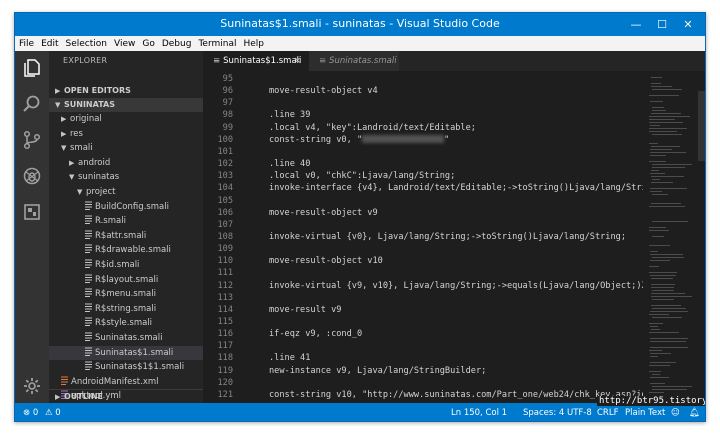 This screenshot has height=437, width=720. I want to click on menu-view: View, so click(124, 44).